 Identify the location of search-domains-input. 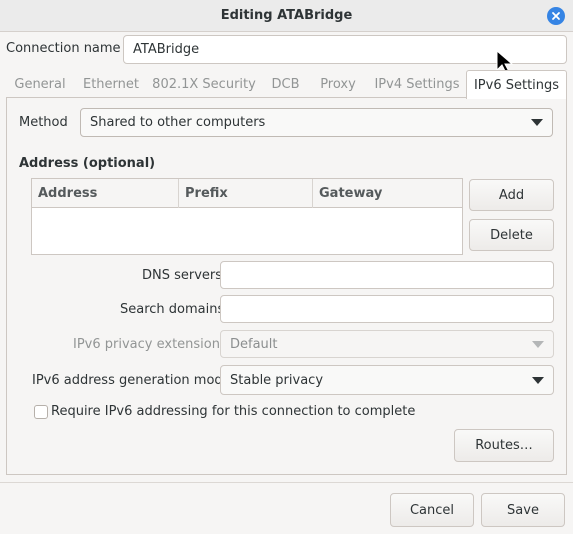
(387, 309).